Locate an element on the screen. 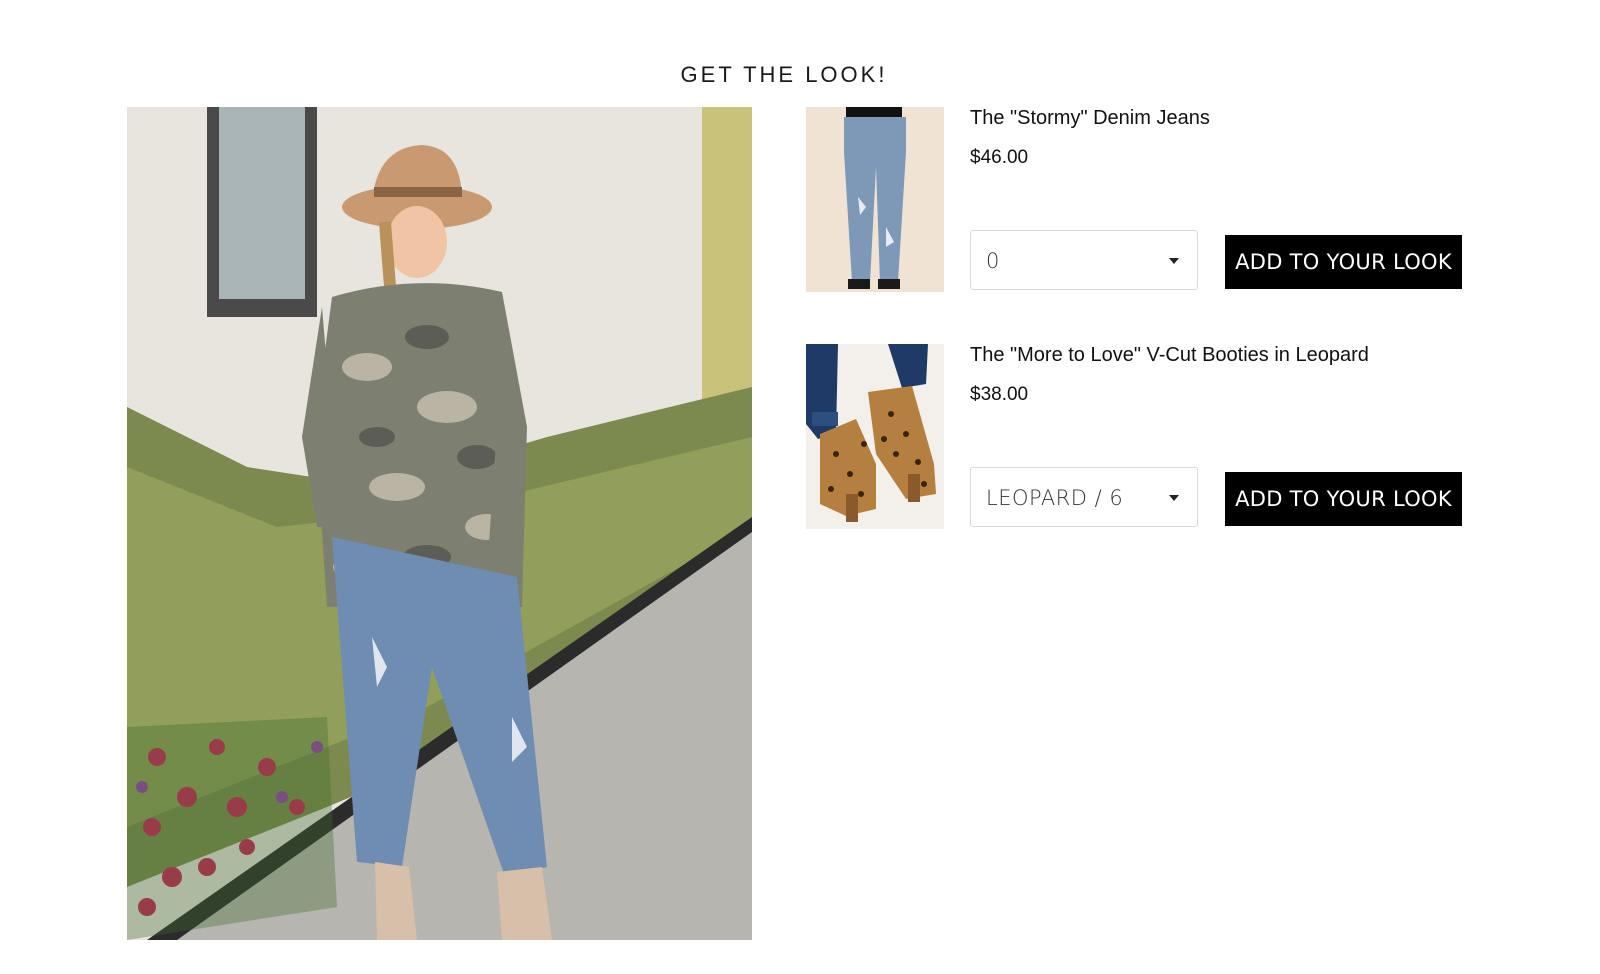 The width and height of the screenshot is (1600, 974). variant-select-value: 0 is located at coordinates (993, 261).